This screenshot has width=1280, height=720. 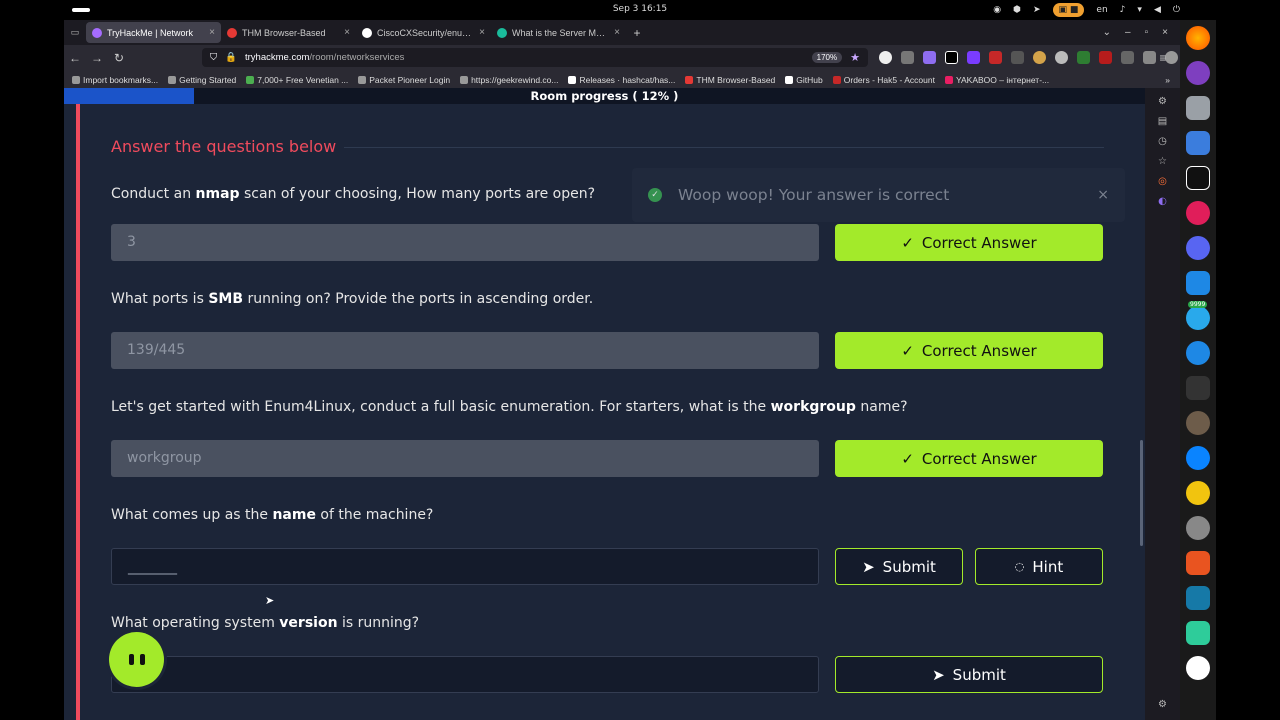 I want to click on extension-m-icon, so click(x=885, y=57).